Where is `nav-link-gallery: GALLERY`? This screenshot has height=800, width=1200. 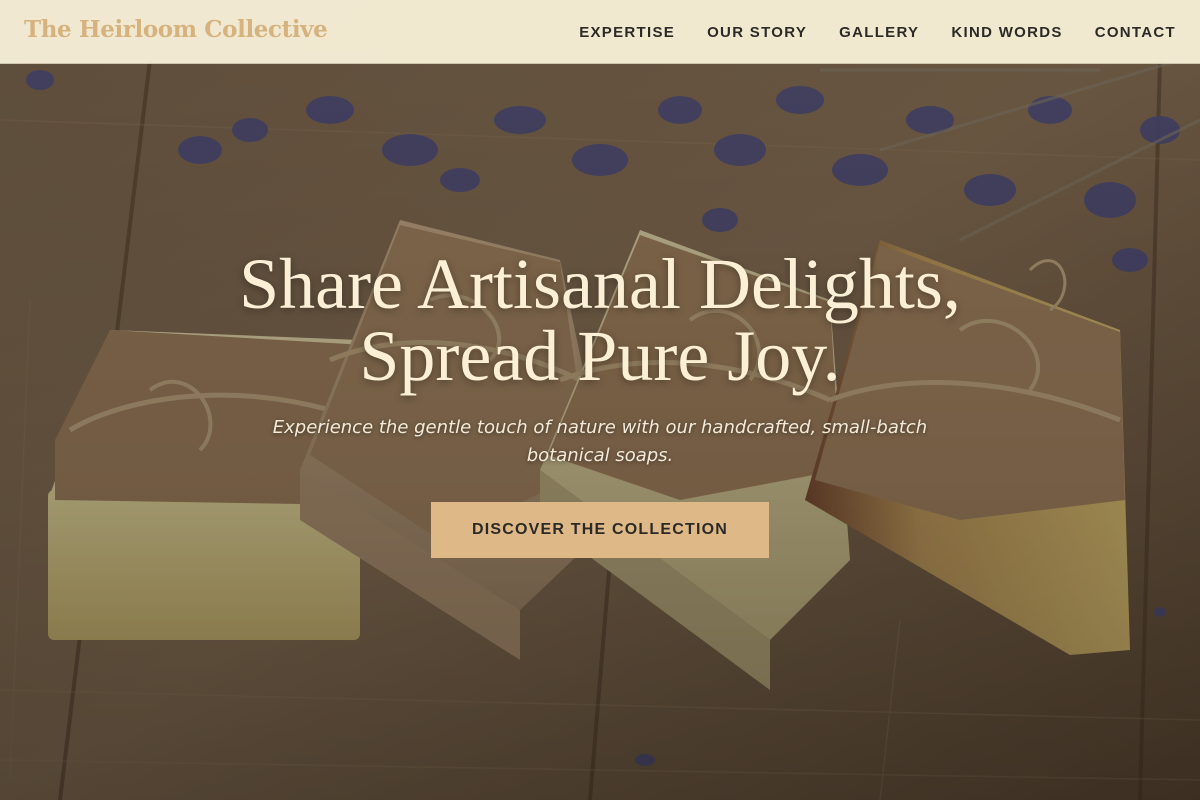 nav-link-gallery: GALLERY is located at coordinates (879, 32).